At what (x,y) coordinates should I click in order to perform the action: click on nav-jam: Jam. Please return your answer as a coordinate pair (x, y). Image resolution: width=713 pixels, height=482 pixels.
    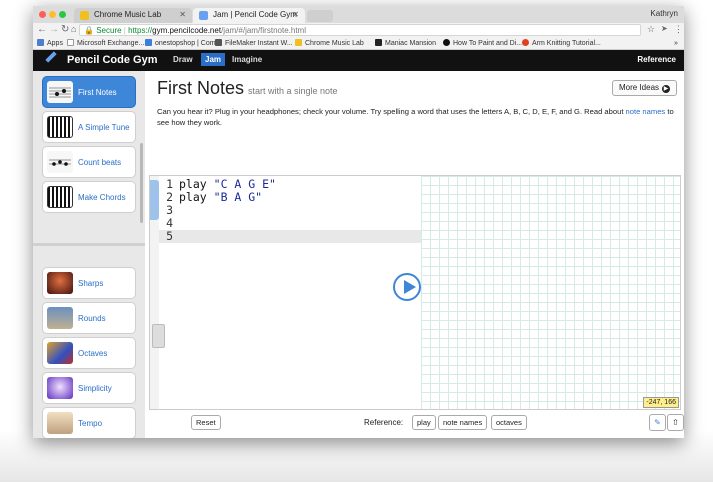
    Looking at the image, I should click on (213, 59).